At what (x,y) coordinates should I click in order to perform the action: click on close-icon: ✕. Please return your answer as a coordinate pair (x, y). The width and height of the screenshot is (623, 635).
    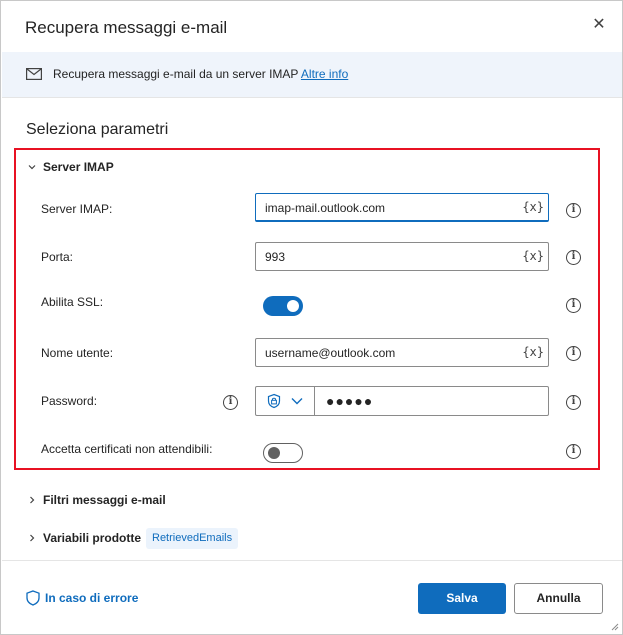
    Looking at the image, I should click on (599, 25).